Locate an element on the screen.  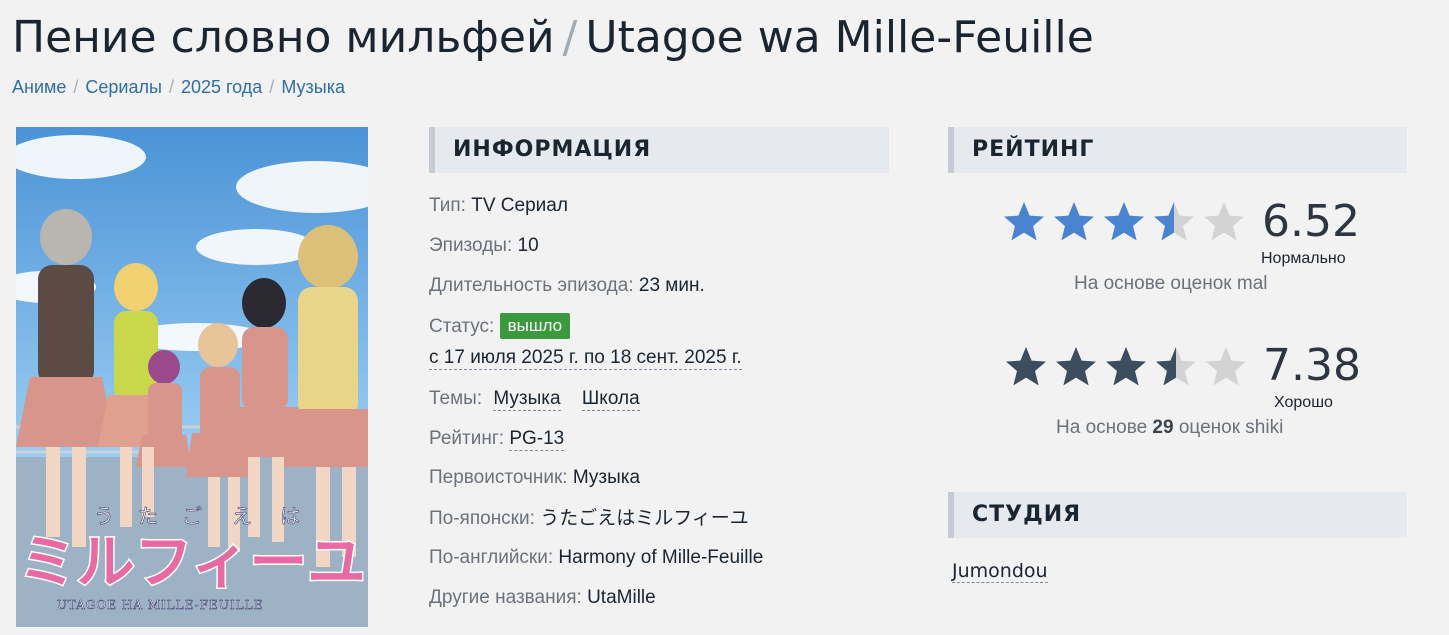
shiki-star-1-icon is located at coordinates (1026, 366).